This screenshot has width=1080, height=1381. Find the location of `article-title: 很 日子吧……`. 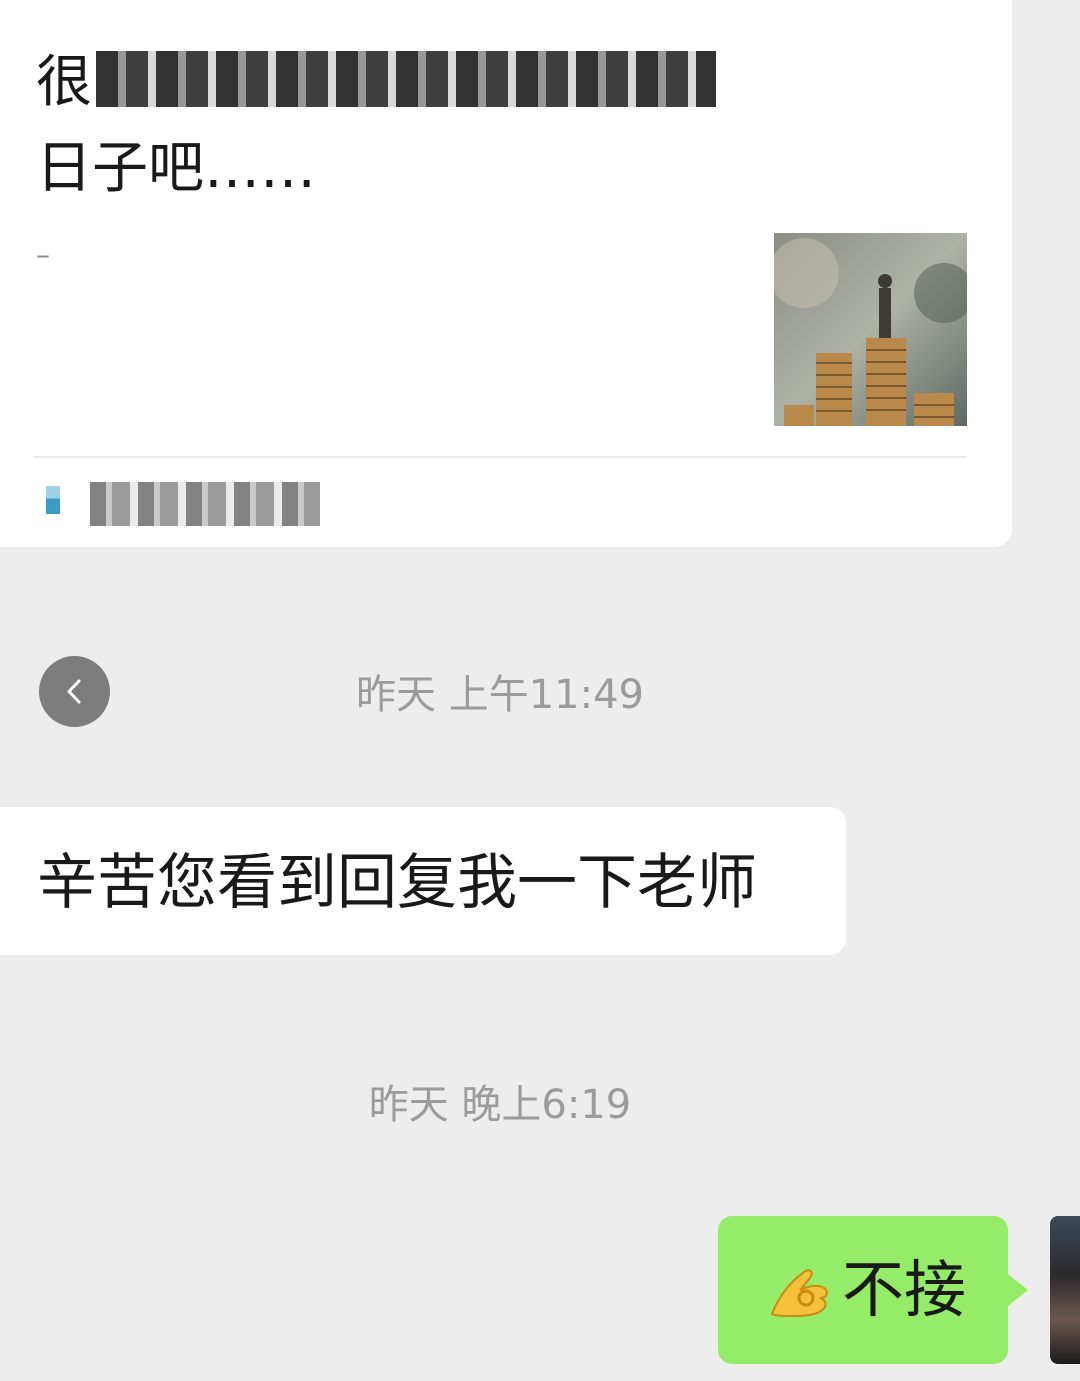

article-title: 很 日子吧…… is located at coordinates (486, 126).